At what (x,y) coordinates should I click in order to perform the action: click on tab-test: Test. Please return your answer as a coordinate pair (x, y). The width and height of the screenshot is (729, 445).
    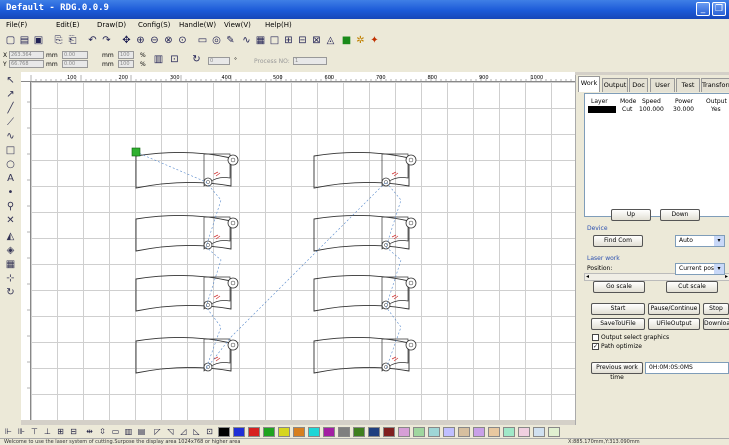
    Looking at the image, I should click on (688, 85).